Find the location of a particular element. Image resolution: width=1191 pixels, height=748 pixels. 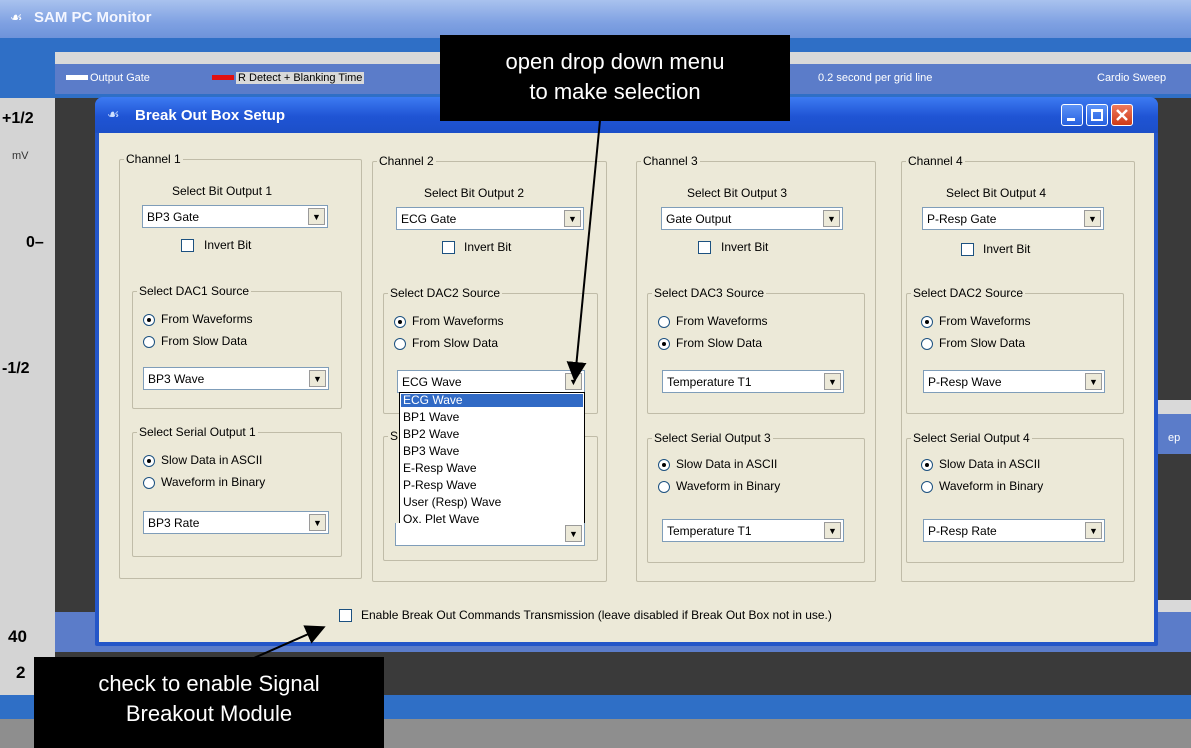

dac-1-waveforms-label: From Waveforms is located at coordinates (207, 319).